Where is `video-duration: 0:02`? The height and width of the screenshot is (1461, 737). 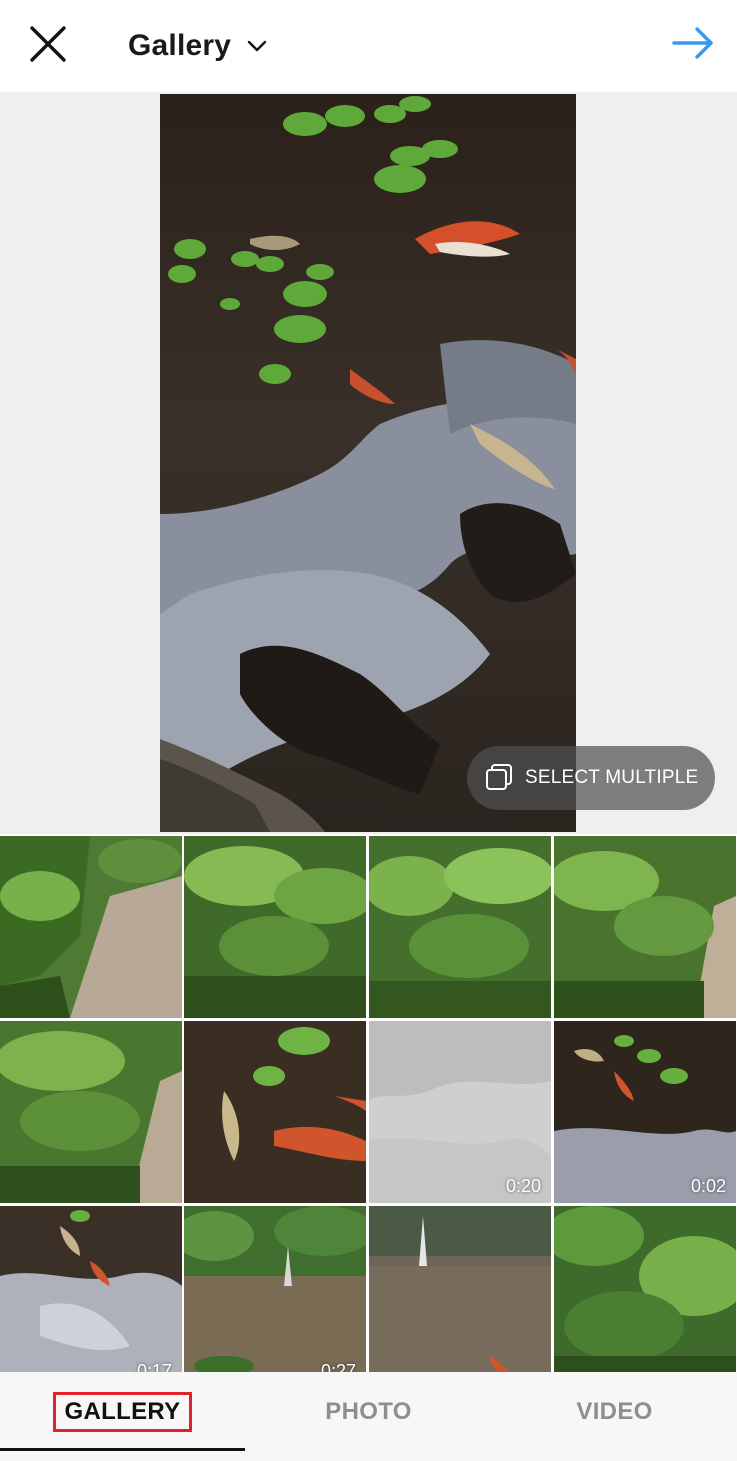 video-duration: 0:02 is located at coordinates (708, 1186).